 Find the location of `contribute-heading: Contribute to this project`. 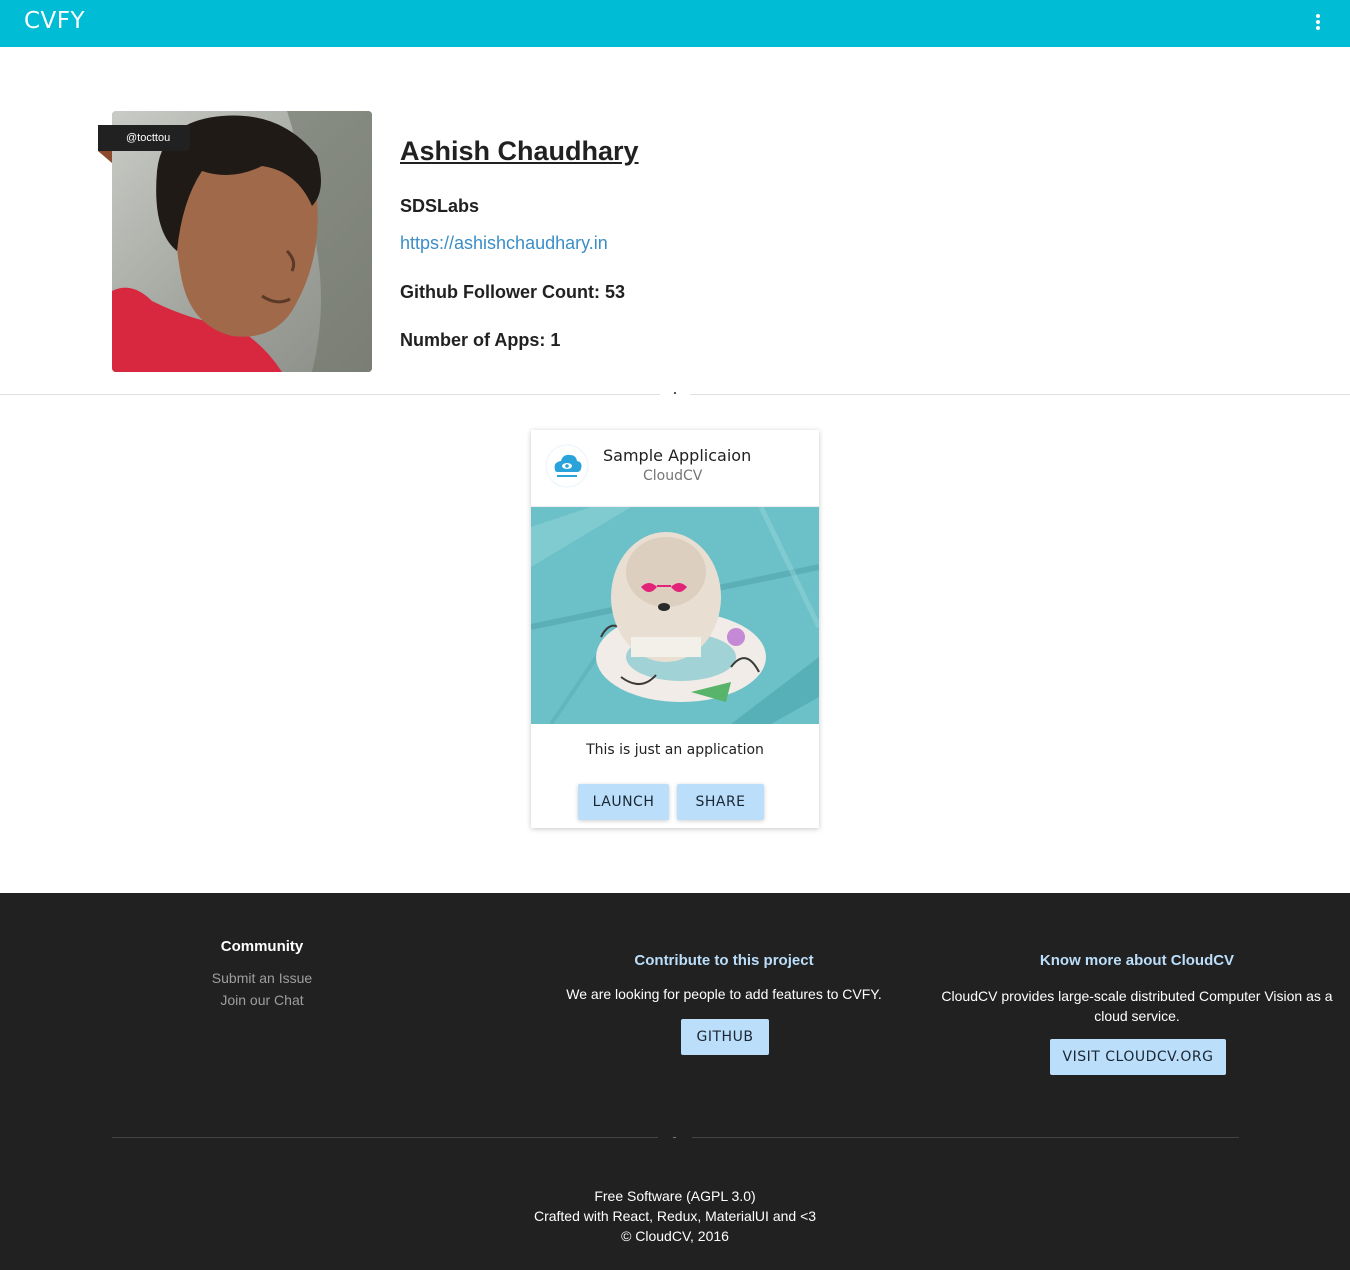

contribute-heading: Contribute to this project is located at coordinates (724, 960).